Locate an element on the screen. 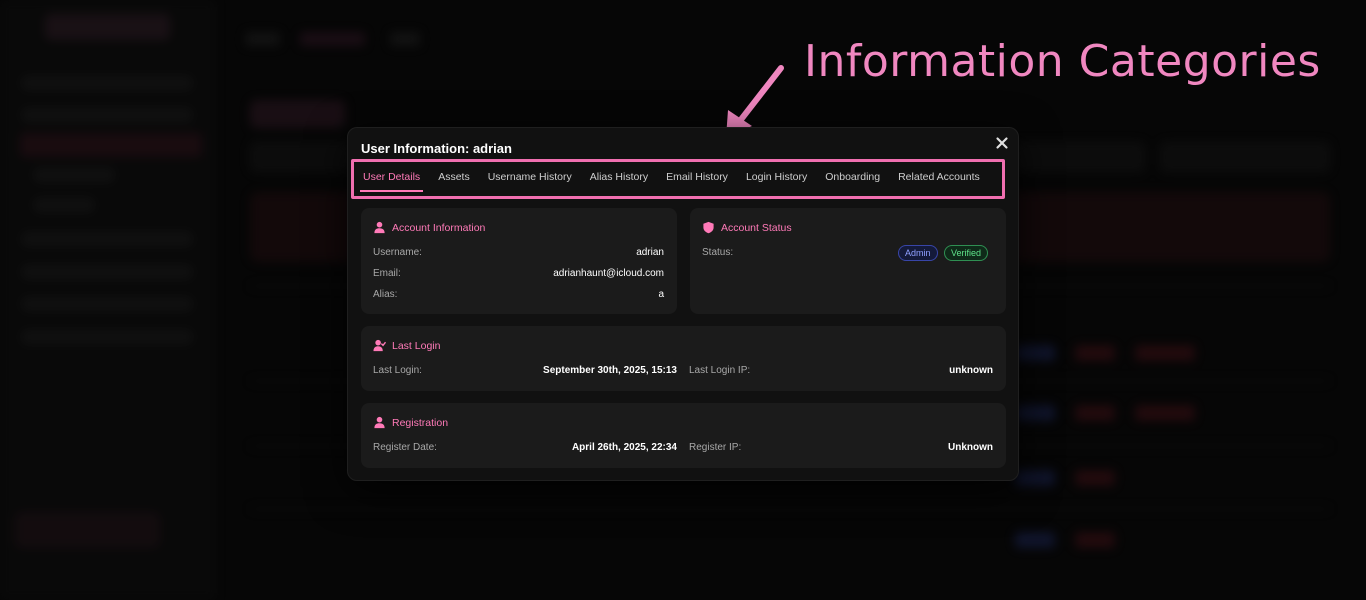 The height and width of the screenshot is (600, 1366). modal-title: User Information: adrian is located at coordinates (436, 148).